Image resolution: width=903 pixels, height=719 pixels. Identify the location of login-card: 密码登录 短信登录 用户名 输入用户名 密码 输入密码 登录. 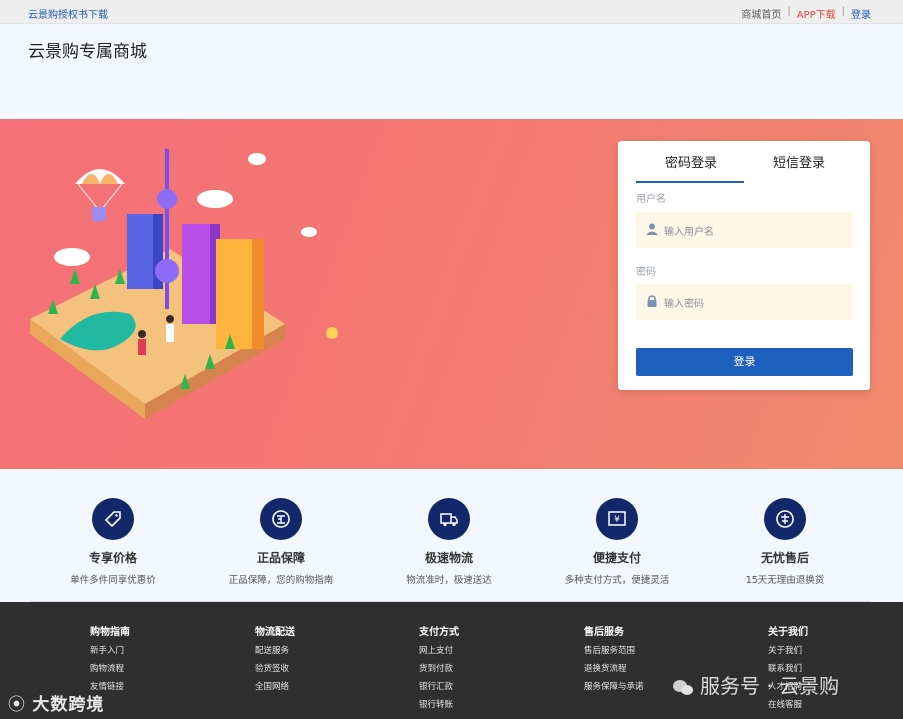
(744, 265).